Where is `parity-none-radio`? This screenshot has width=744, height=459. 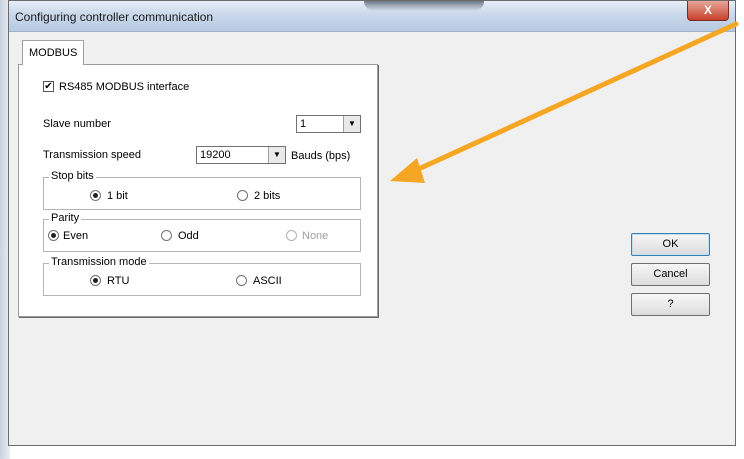
parity-none-radio is located at coordinates (291, 235).